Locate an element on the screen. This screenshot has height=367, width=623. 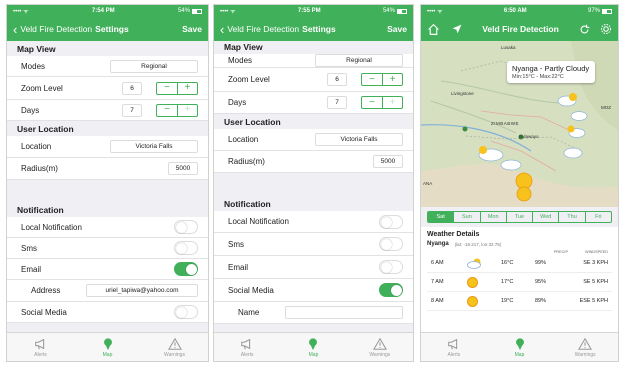
megaphone-icon is located at coordinates (246, 343).